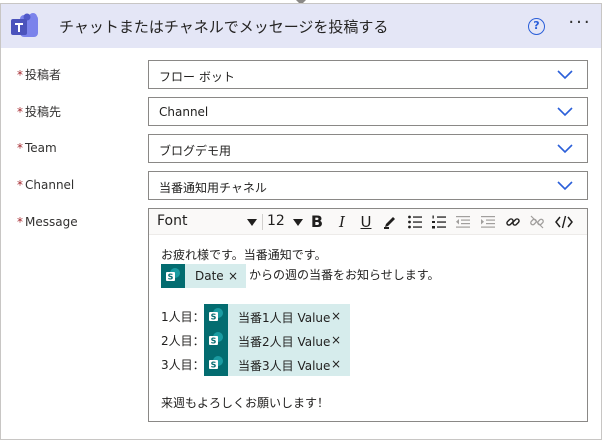 This screenshot has height=442, width=604. What do you see at coordinates (47, 222) in the screenshot?
I see `message-label: * Message` at bounding box center [47, 222].